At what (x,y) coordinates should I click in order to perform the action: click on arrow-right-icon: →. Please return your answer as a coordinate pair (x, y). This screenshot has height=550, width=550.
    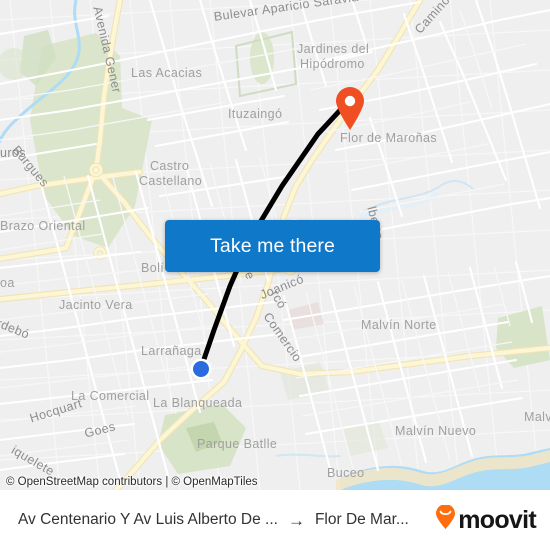
    Looking at the image, I should click on (296, 520).